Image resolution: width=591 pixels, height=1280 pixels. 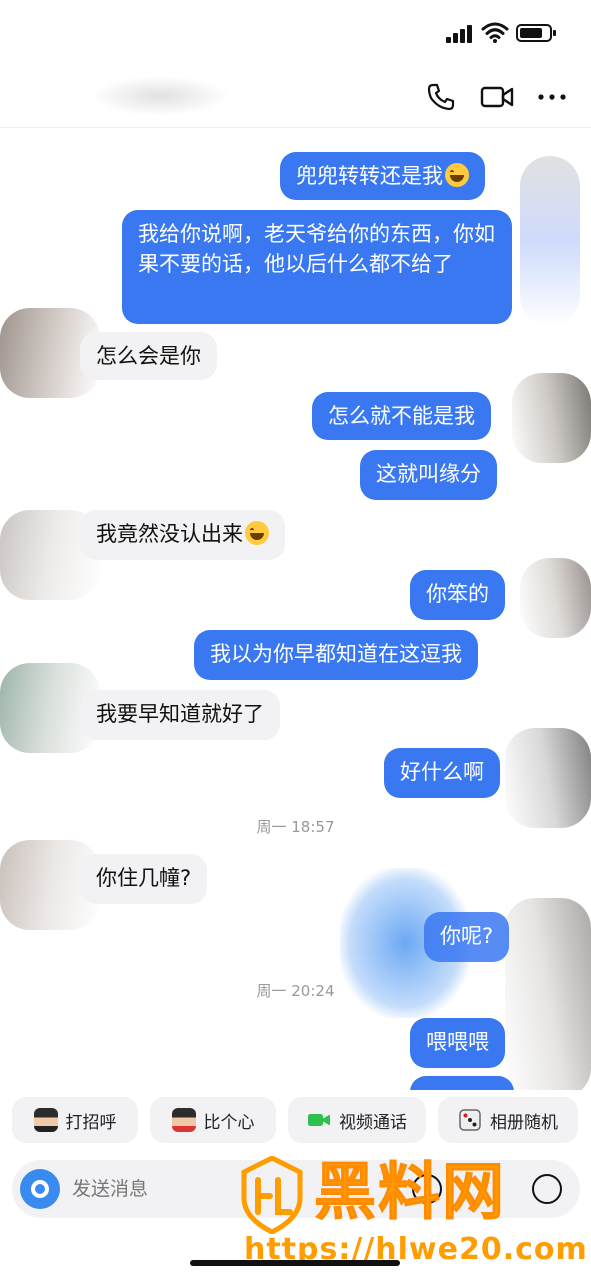 What do you see at coordinates (316, 249) in the screenshot?
I see `message-text: 我给你说啊，老天爷给你的东西，你如果不要的话，他以后什么都不给了` at bounding box center [316, 249].